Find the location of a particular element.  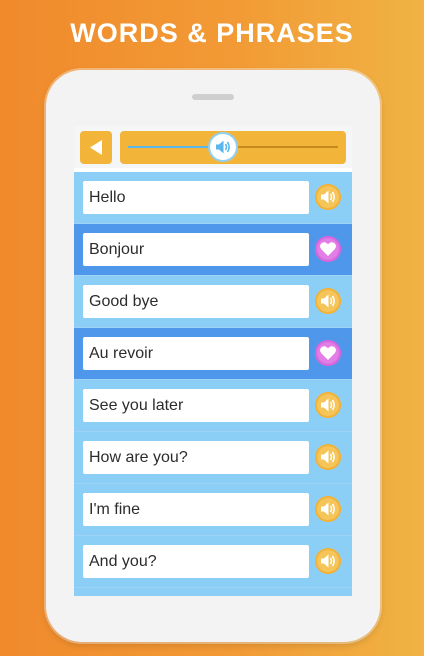

device-speaker-grille is located at coordinates (213, 97).